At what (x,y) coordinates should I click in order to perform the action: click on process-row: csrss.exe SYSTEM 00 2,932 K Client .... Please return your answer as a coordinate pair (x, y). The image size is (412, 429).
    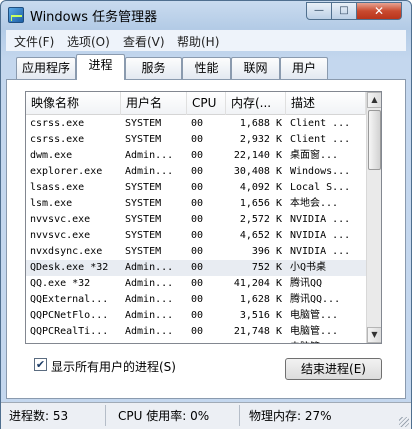
    Looking at the image, I should click on (196, 140).